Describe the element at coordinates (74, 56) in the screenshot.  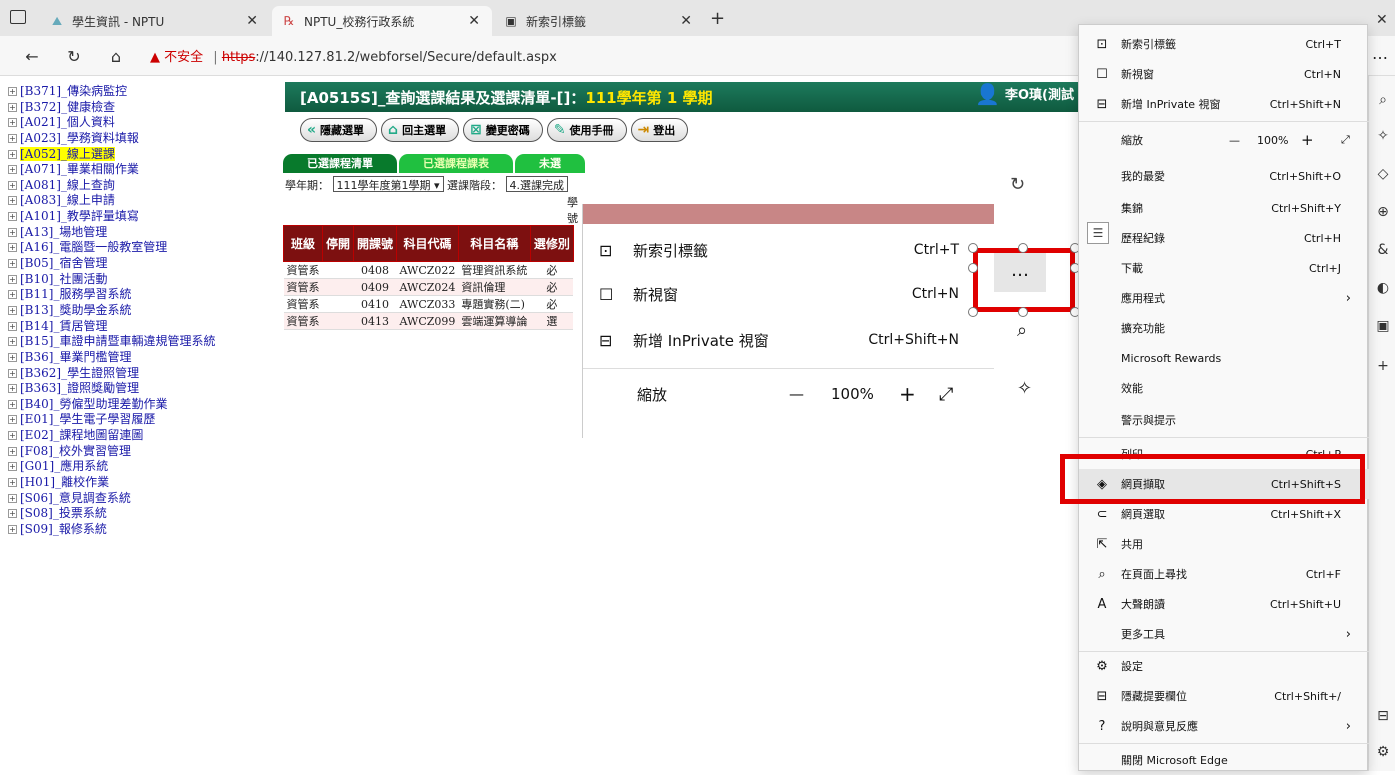
I see `refresh-icon: ↻` at that location.